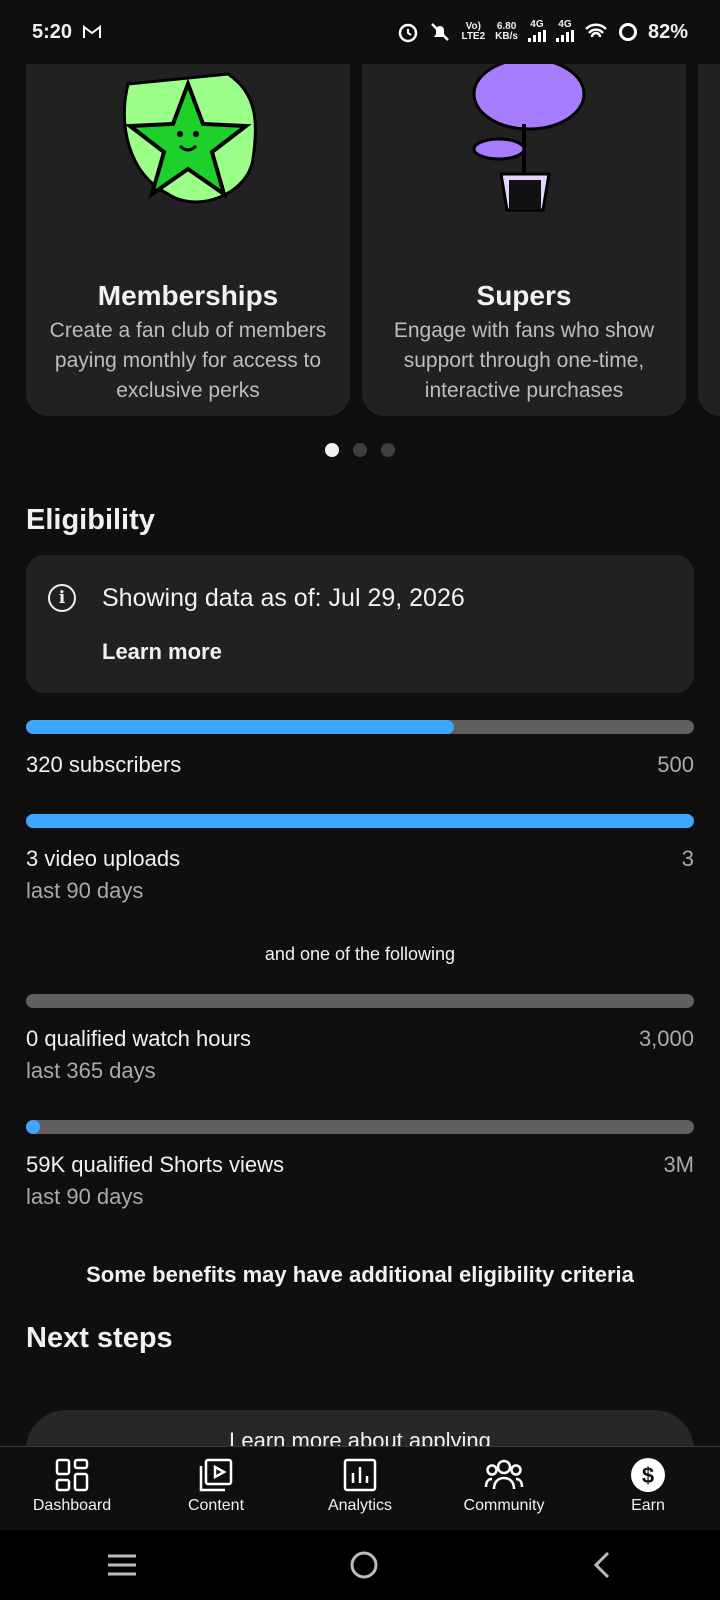  What do you see at coordinates (666, 1038) in the screenshot?
I see `requirement-target: 3,000` at bounding box center [666, 1038].